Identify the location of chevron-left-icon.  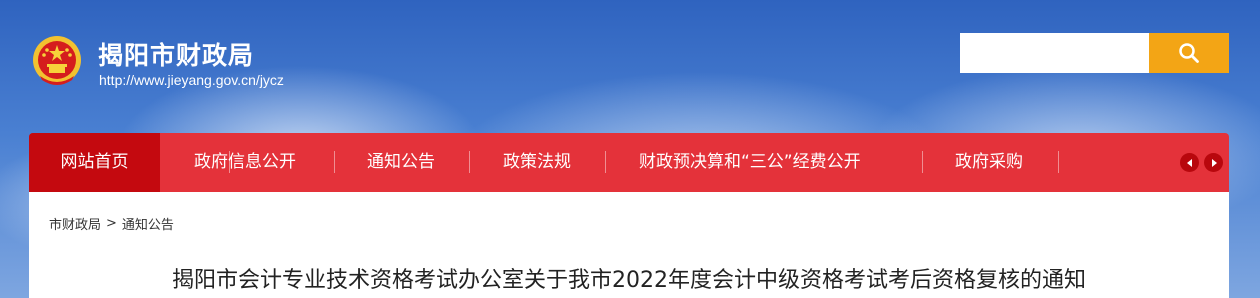
(1189, 162).